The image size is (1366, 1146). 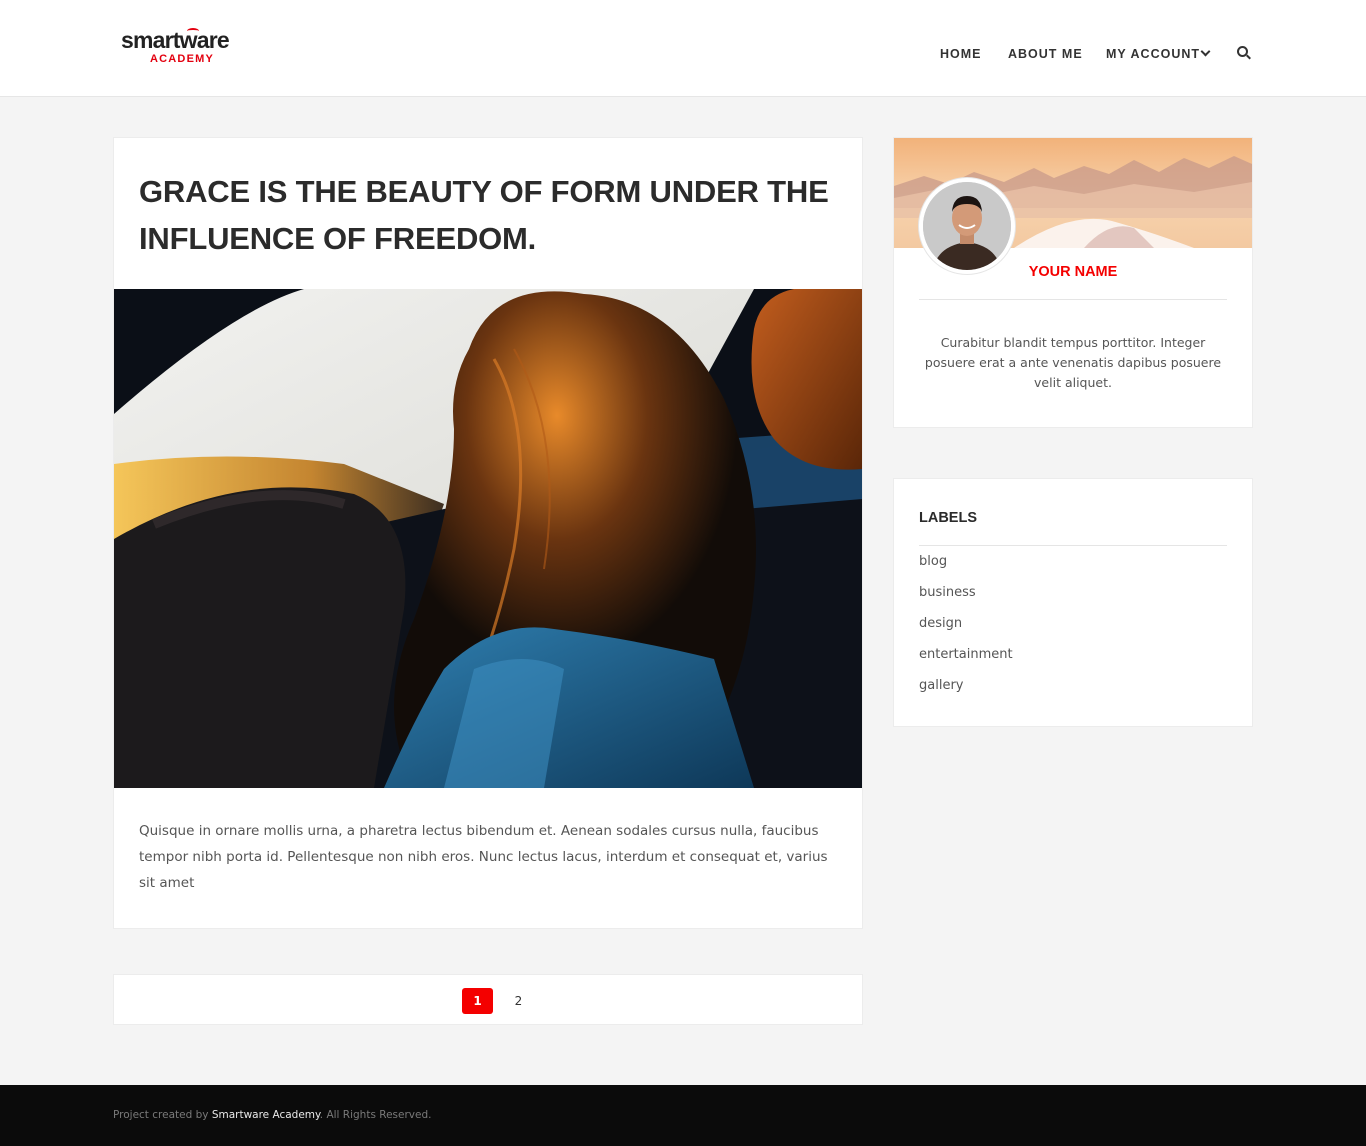 What do you see at coordinates (948, 518) in the screenshot?
I see `labels-title: LABELS` at bounding box center [948, 518].